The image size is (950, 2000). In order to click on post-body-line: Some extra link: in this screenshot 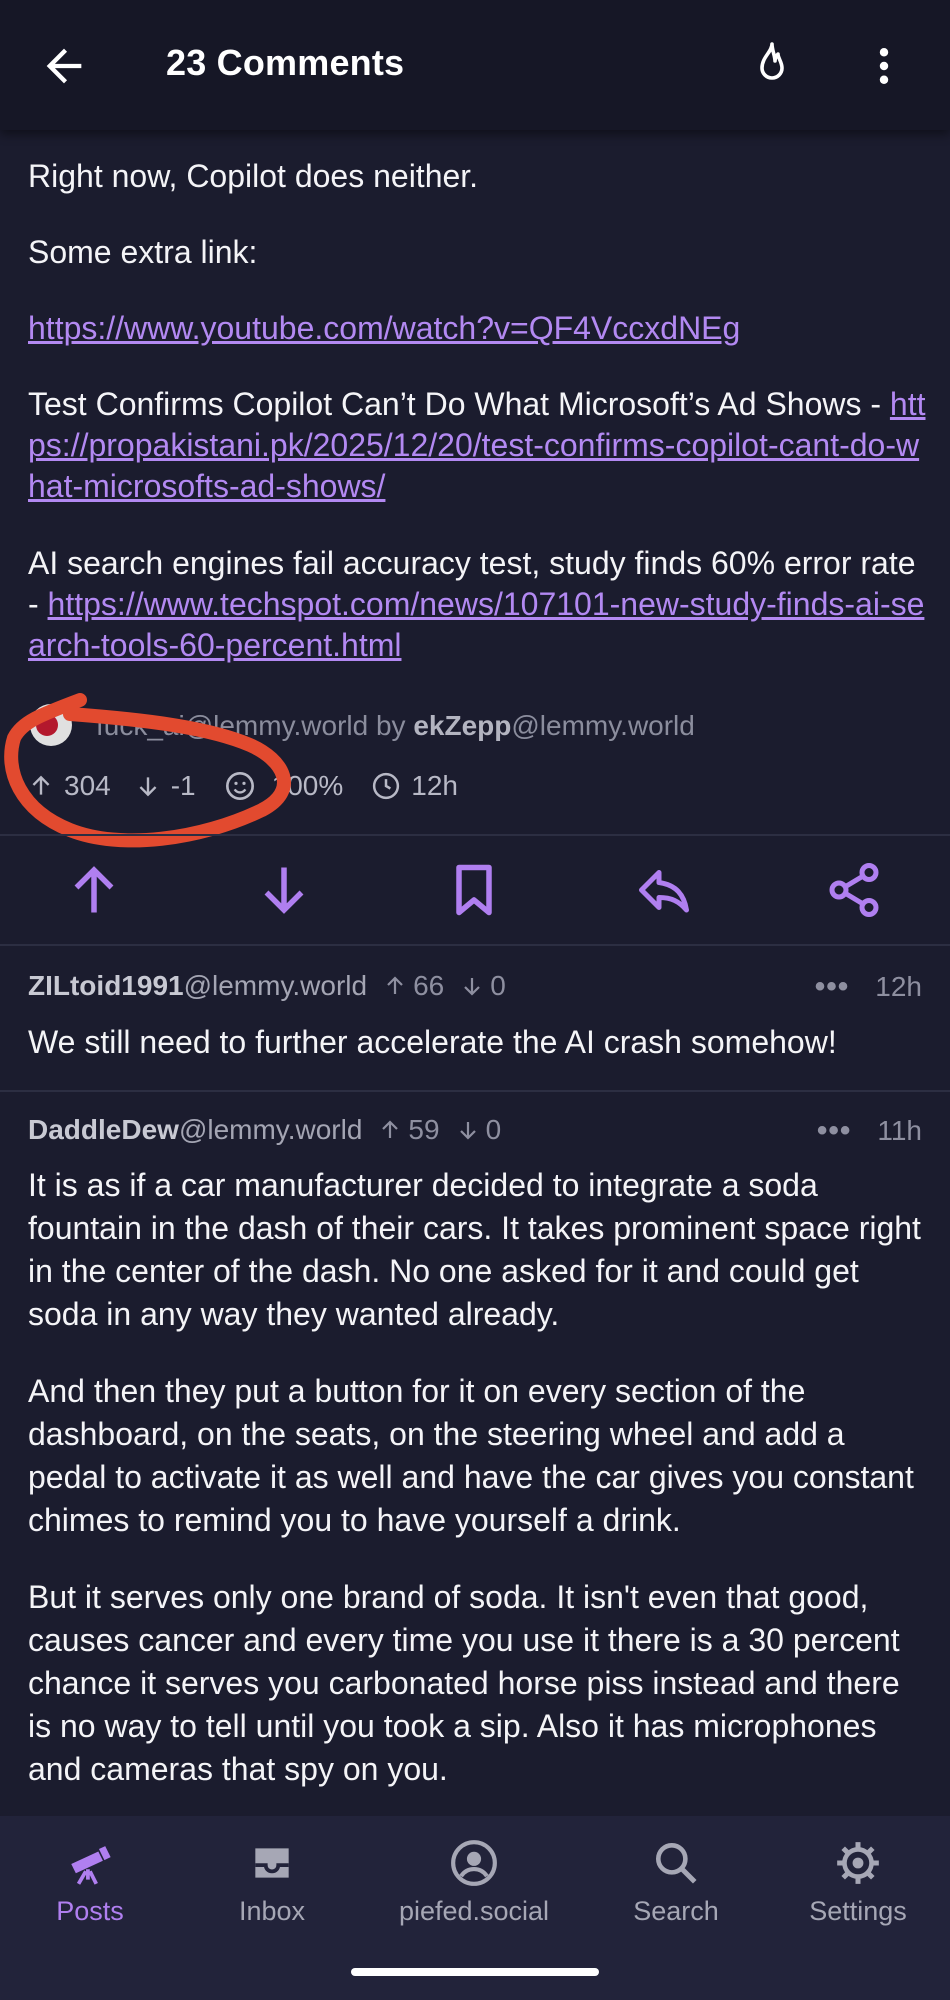, I will do `click(143, 252)`.